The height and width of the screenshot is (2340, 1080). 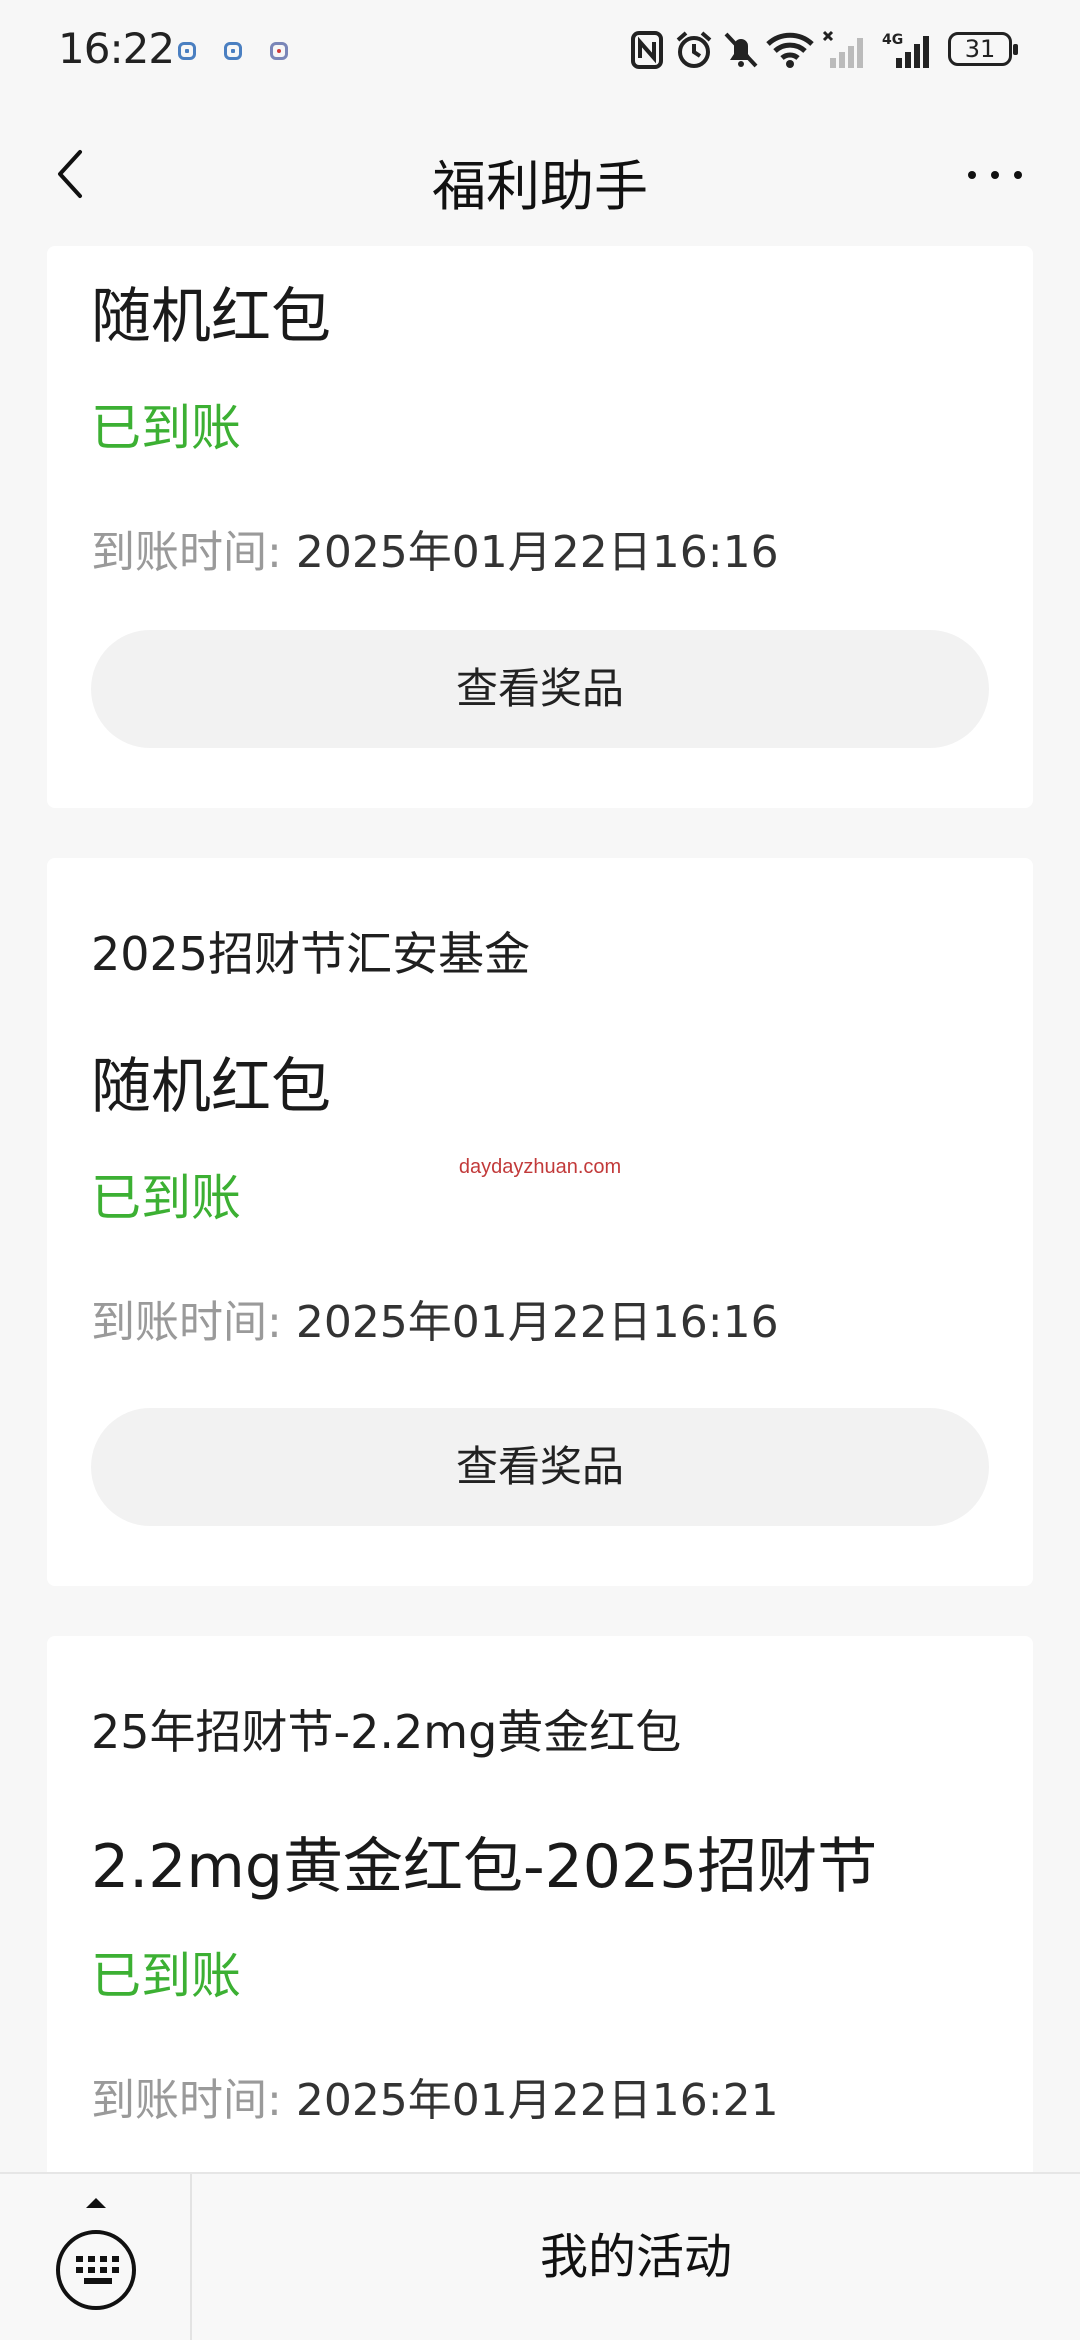 I want to click on more-button, so click(x=995, y=174).